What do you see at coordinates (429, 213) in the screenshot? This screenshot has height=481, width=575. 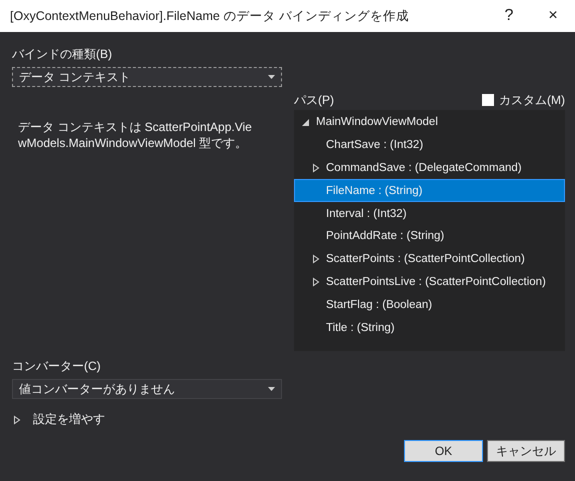 I see `tree-item: Interval : (Int32)` at bounding box center [429, 213].